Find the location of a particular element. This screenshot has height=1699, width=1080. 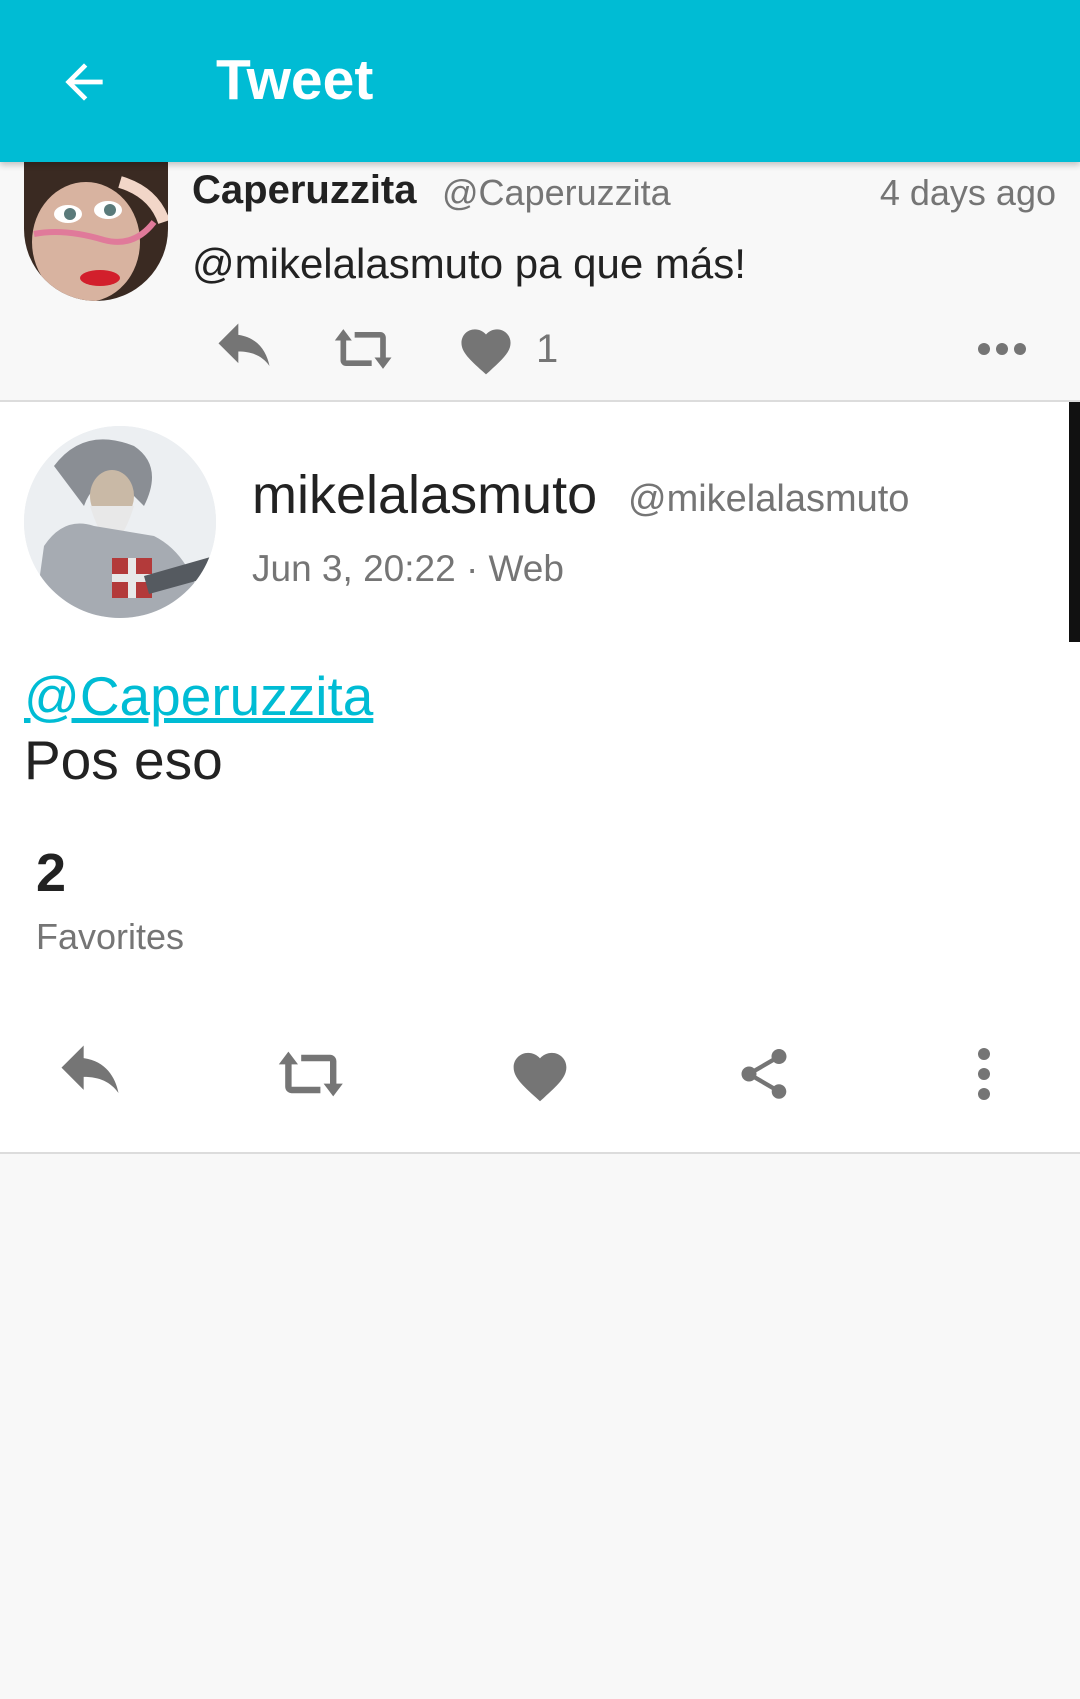

more-vert-icon is located at coordinates (984, 1074).